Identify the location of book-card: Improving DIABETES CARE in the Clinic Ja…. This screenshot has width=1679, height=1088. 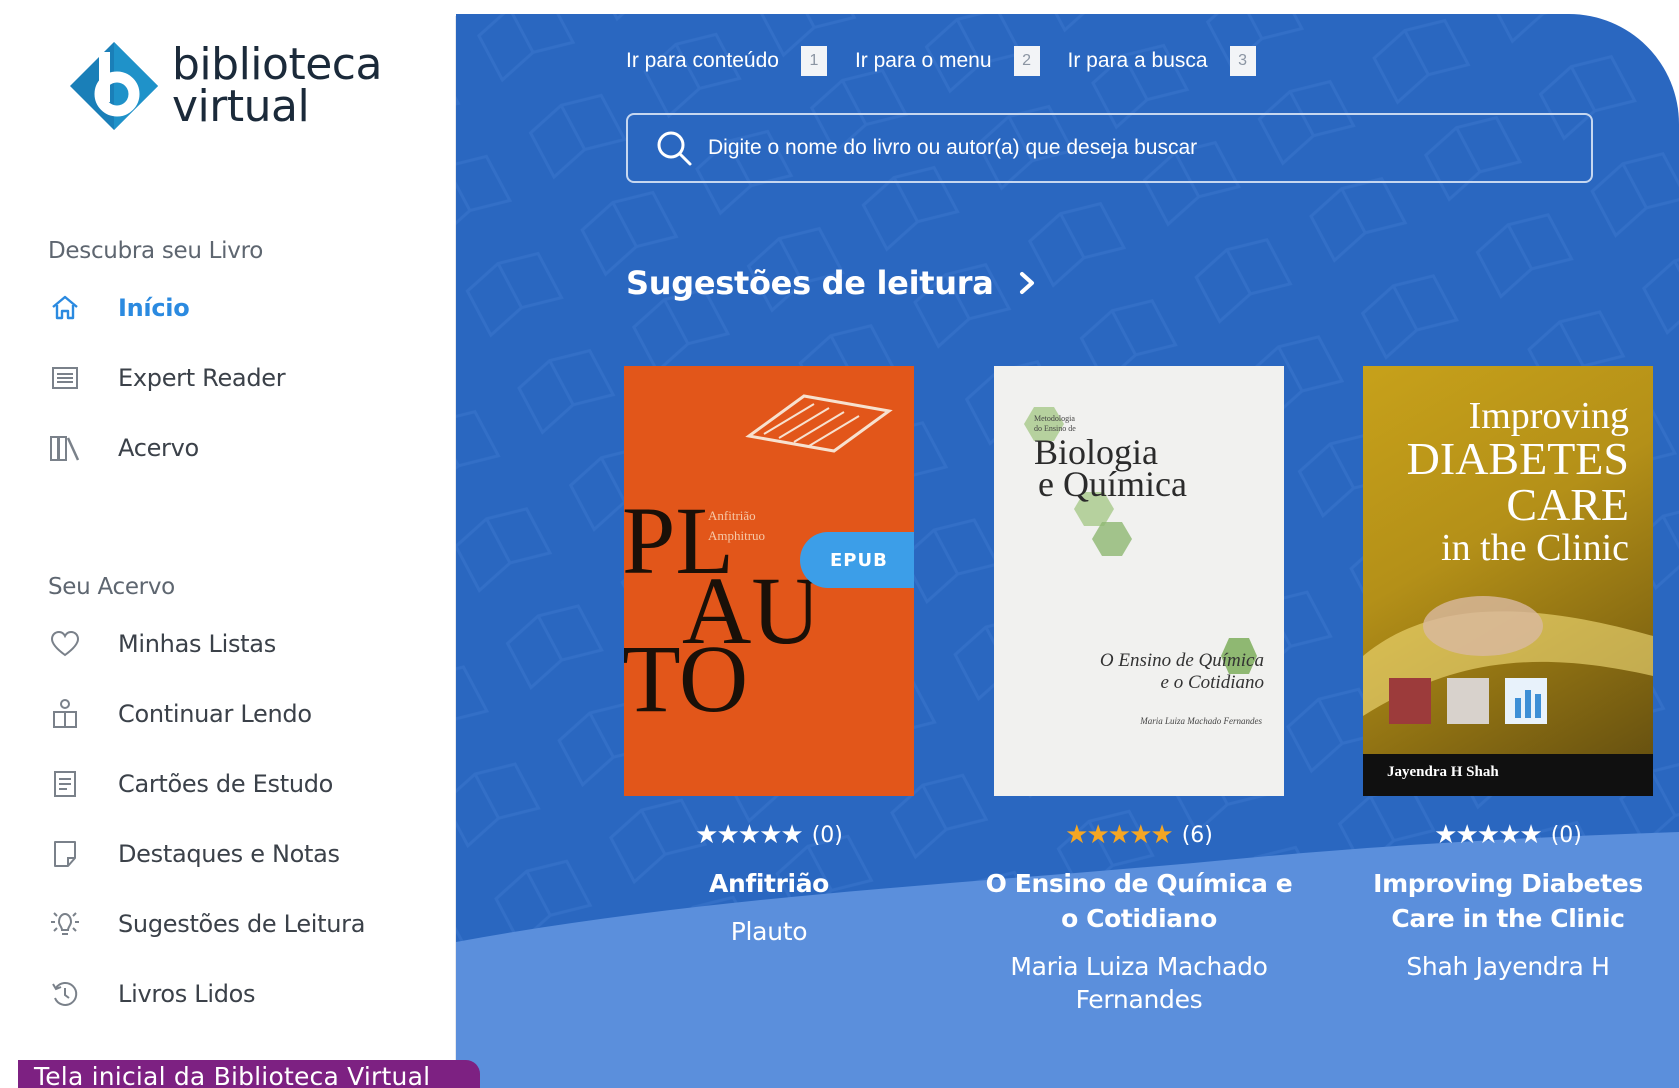
(1508, 674).